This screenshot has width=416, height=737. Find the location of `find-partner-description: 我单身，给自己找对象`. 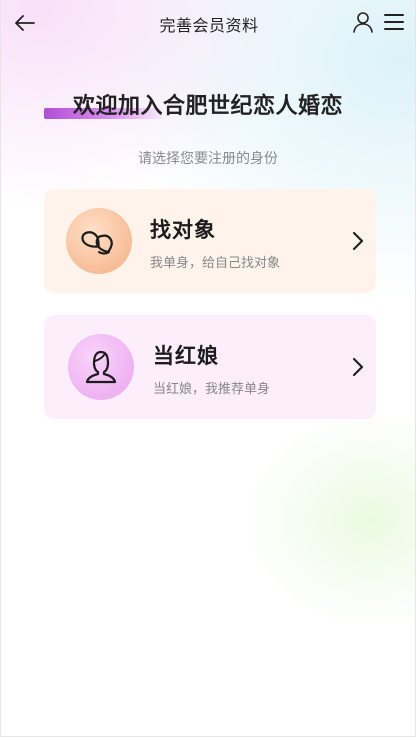

find-partner-description: 我单身，给自己找对象 is located at coordinates (215, 263).